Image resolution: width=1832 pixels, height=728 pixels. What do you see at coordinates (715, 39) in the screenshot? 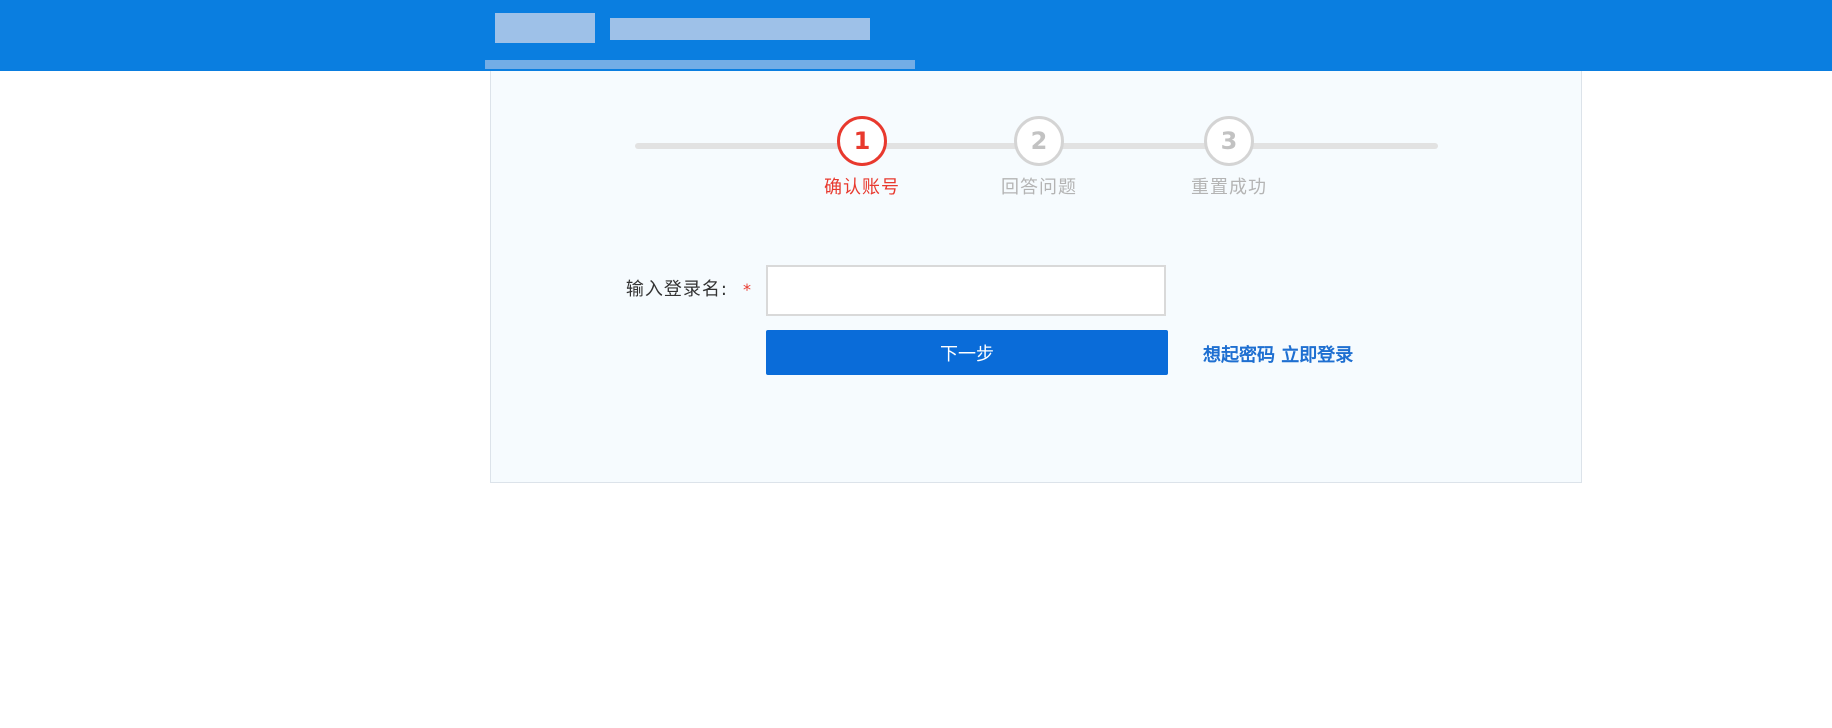
I see `site-logo` at bounding box center [715, 39].